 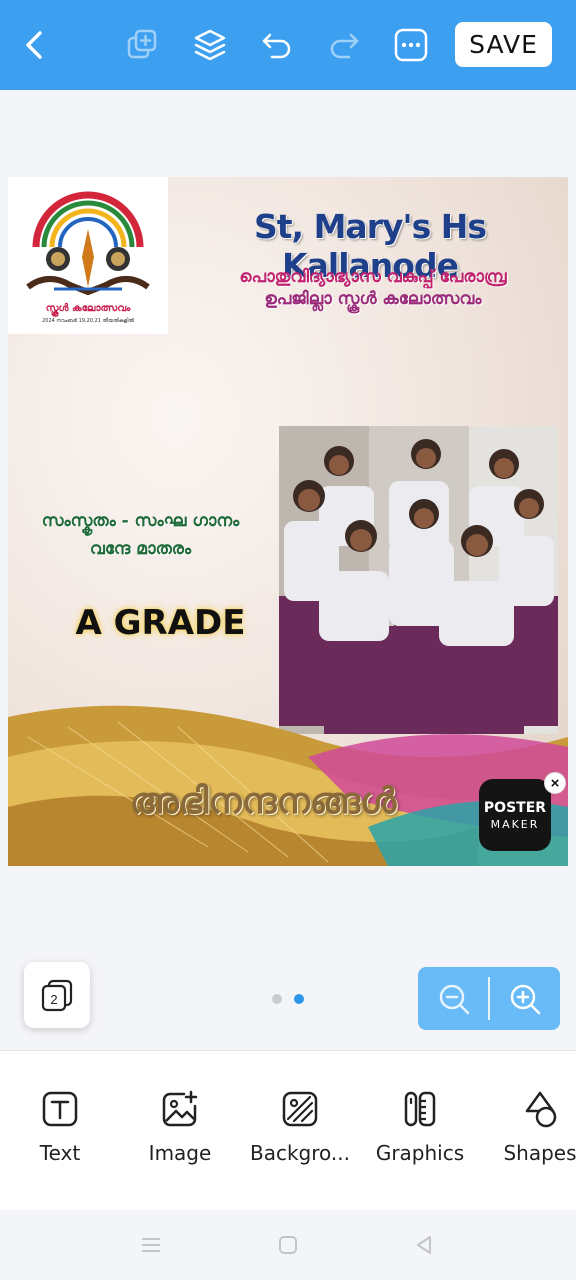 What do you see at coordinates (140, 549) in the screenshot?
I see `event-line2: വന്ദേ മാതരം` at bounding box center [140, 549].